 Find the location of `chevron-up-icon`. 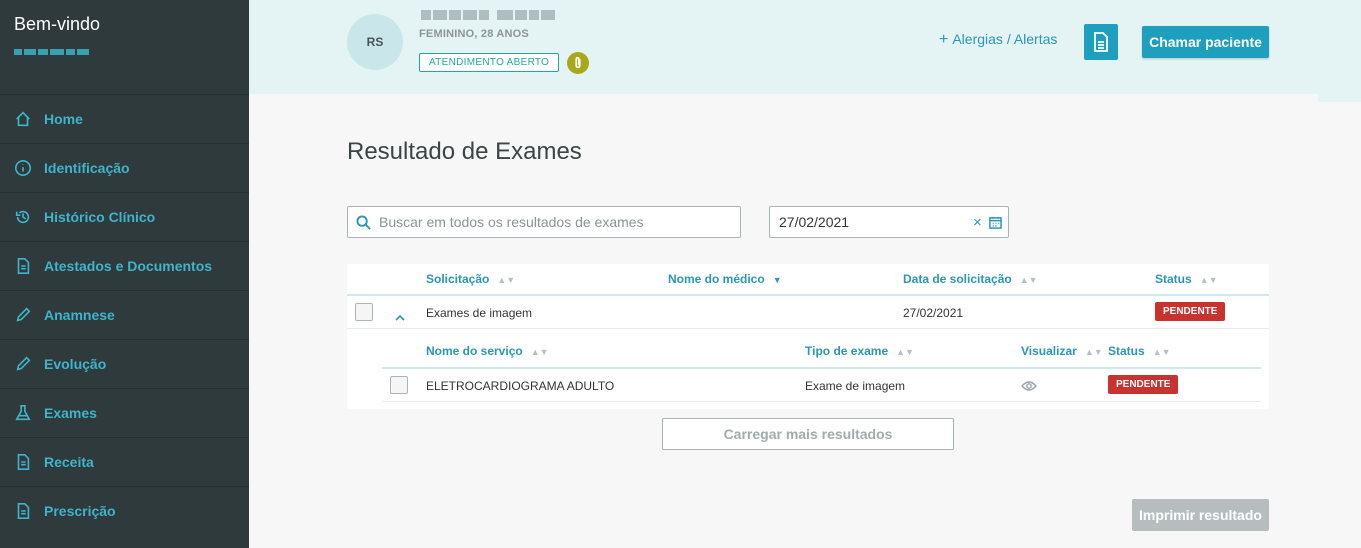

chevron-up-icon is located at coordinates (400, 314).